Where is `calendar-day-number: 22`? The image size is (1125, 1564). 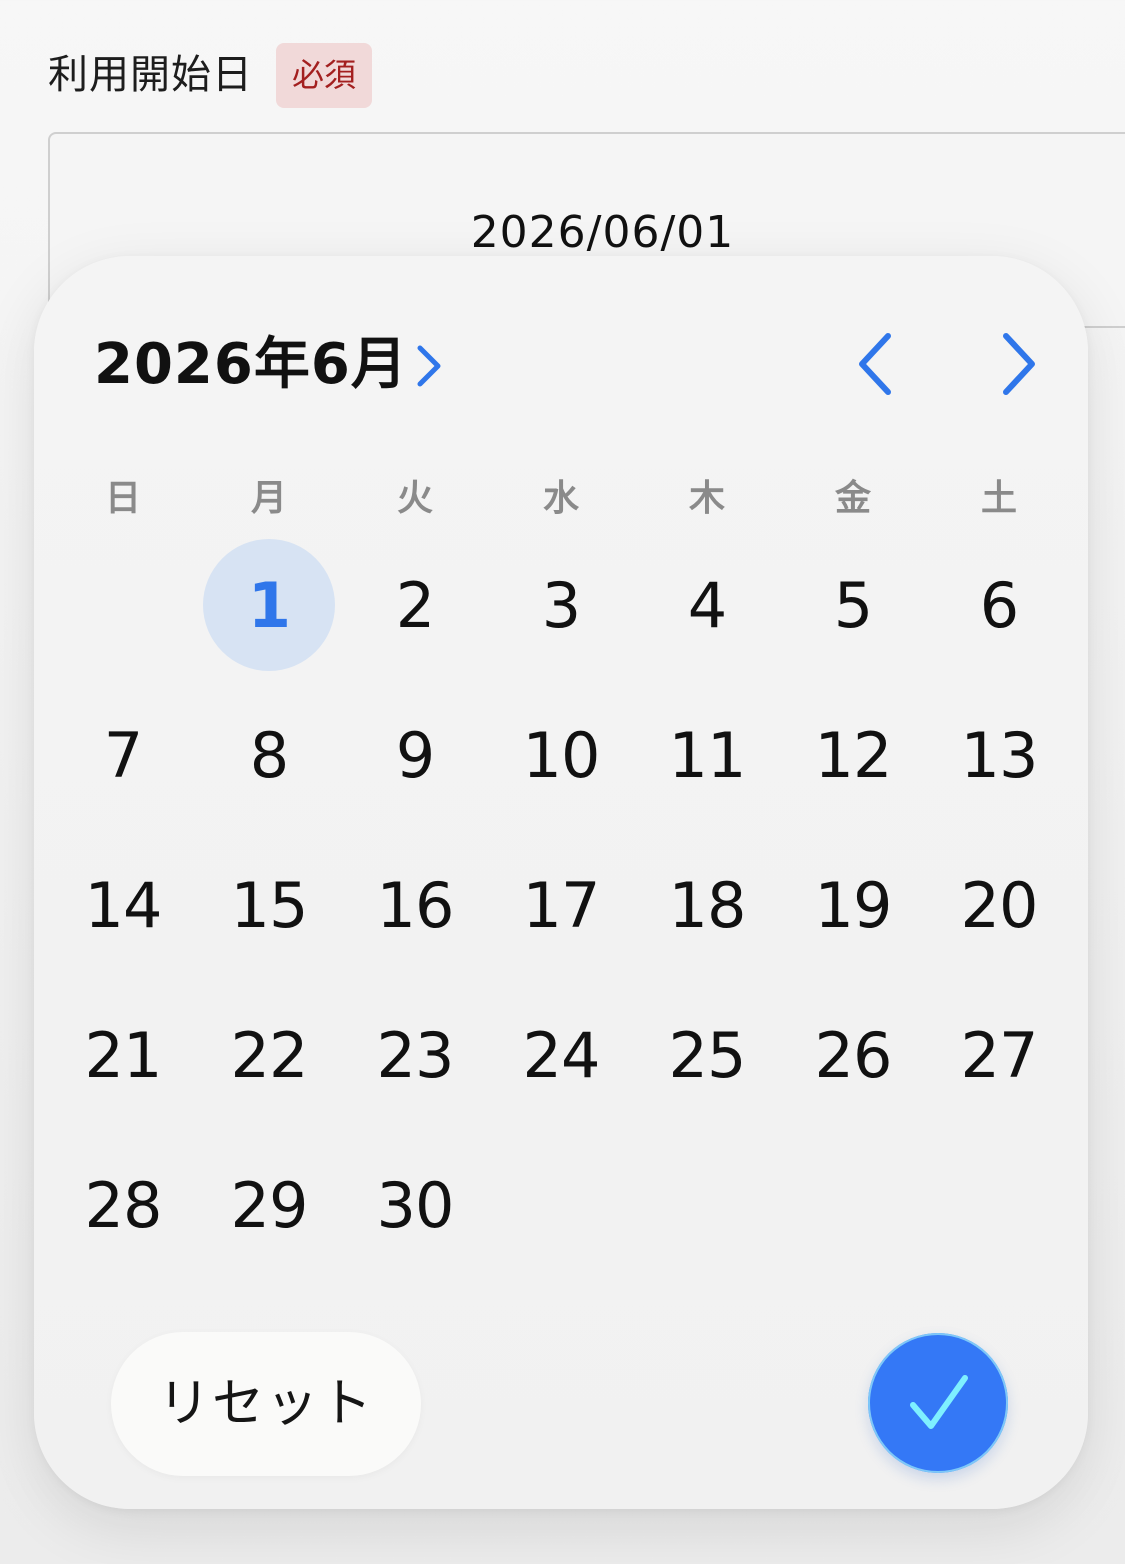
calendar-day-number: 22 is located at coordinates (269, 1055).